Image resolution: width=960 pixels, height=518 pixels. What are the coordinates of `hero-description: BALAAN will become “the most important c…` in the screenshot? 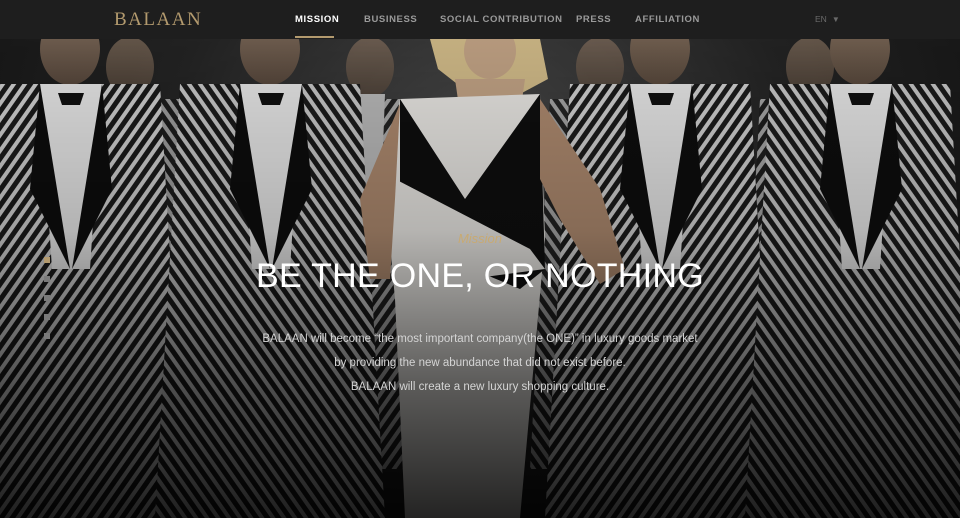 It's located at (480, 363).